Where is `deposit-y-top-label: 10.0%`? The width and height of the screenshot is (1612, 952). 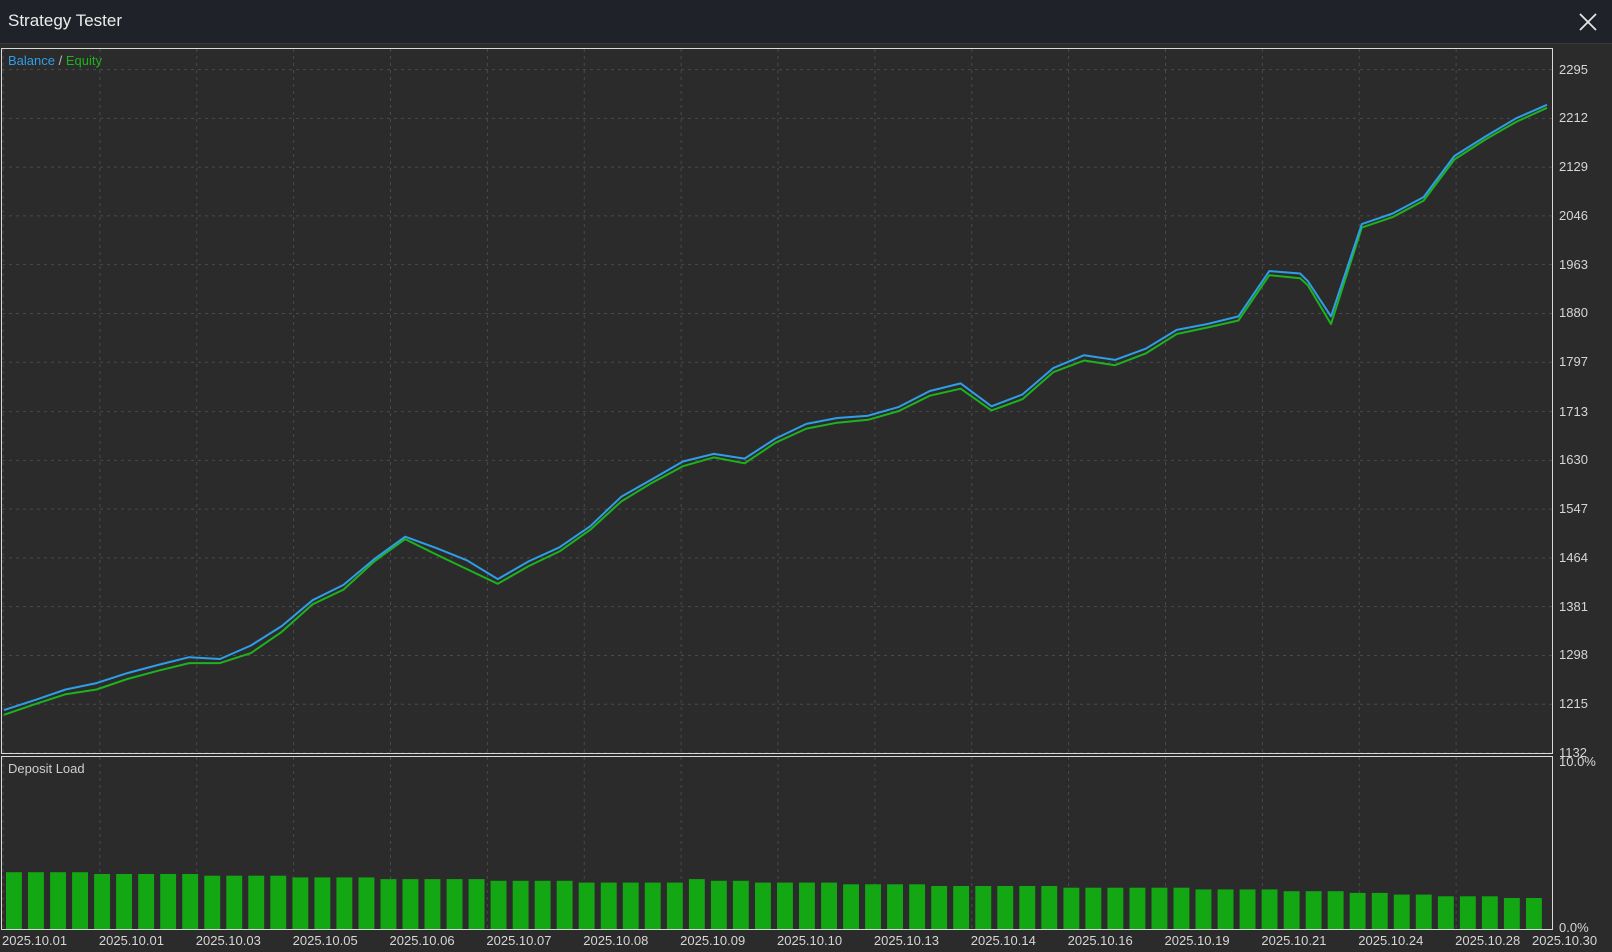
deposit-y-top-label: 10.0% is located at coordinates (1577, 761).